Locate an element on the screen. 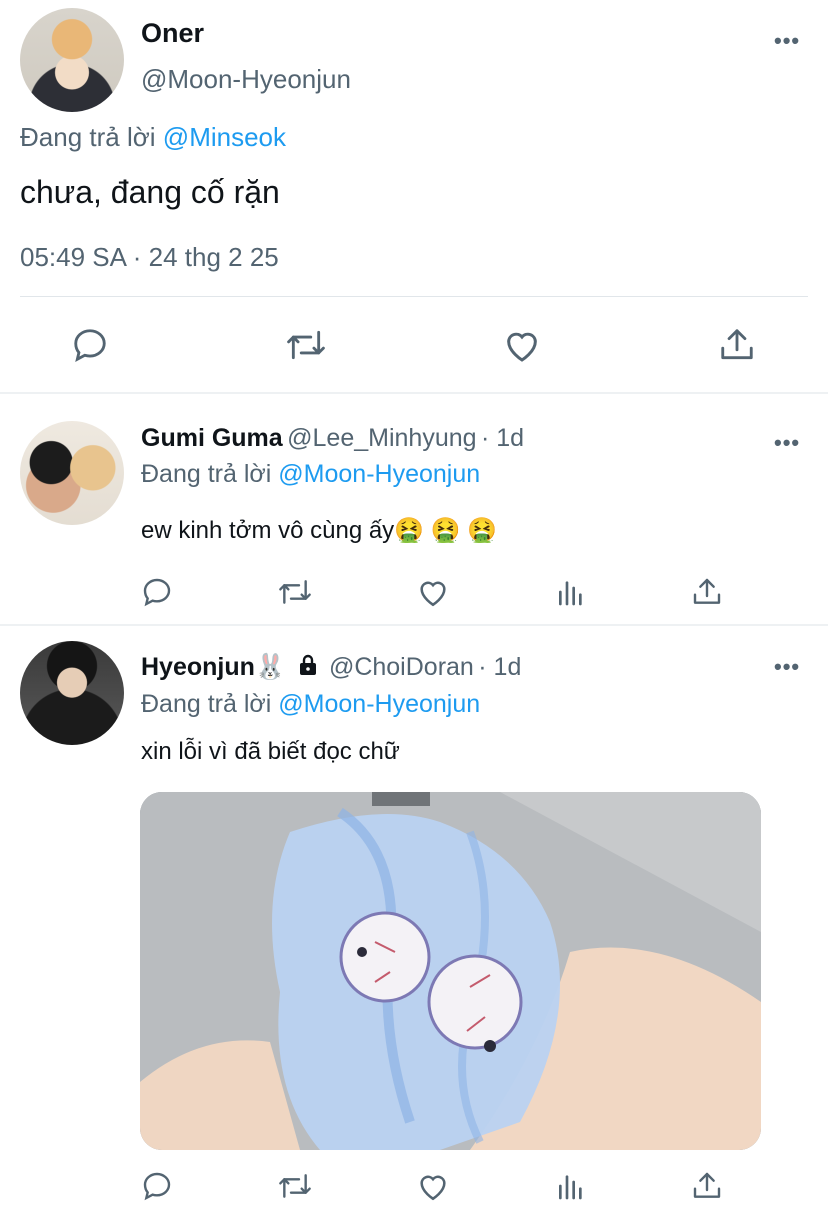 The image size is (828, 1206). reply-context: Đang trả lời @Minseok is located at coordinates (153, 137).